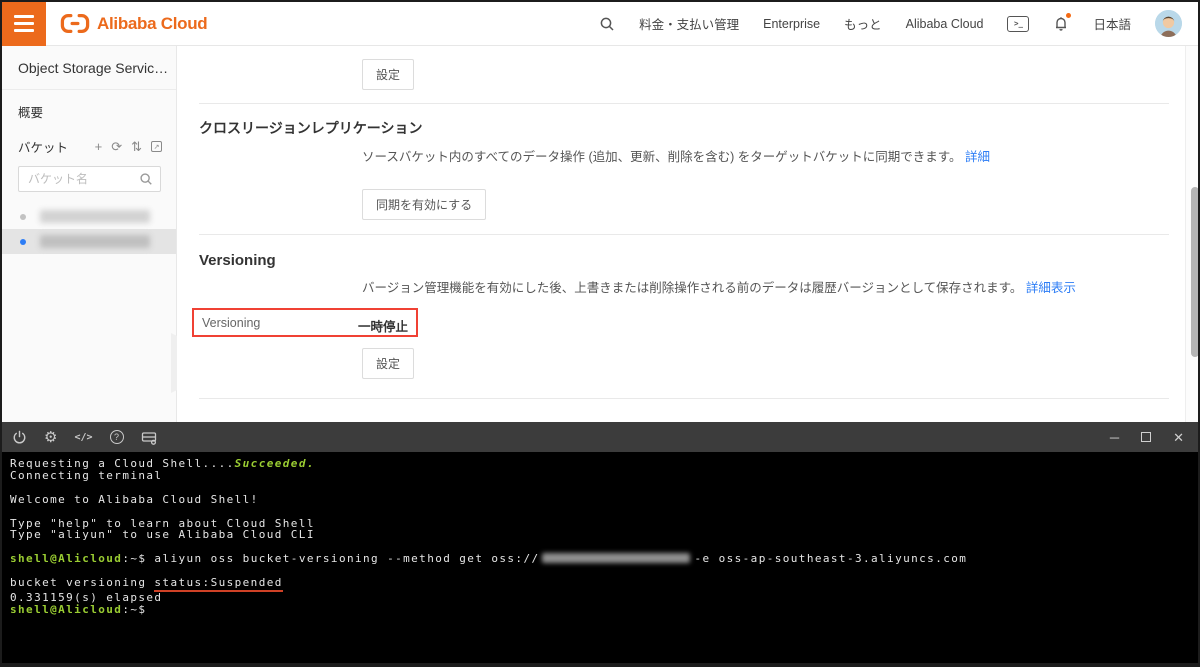  Describe the element at coordinates (600, 584) in the screenshot. I see `terminal-result-line: bucket versioning status:Suspended` at that location.